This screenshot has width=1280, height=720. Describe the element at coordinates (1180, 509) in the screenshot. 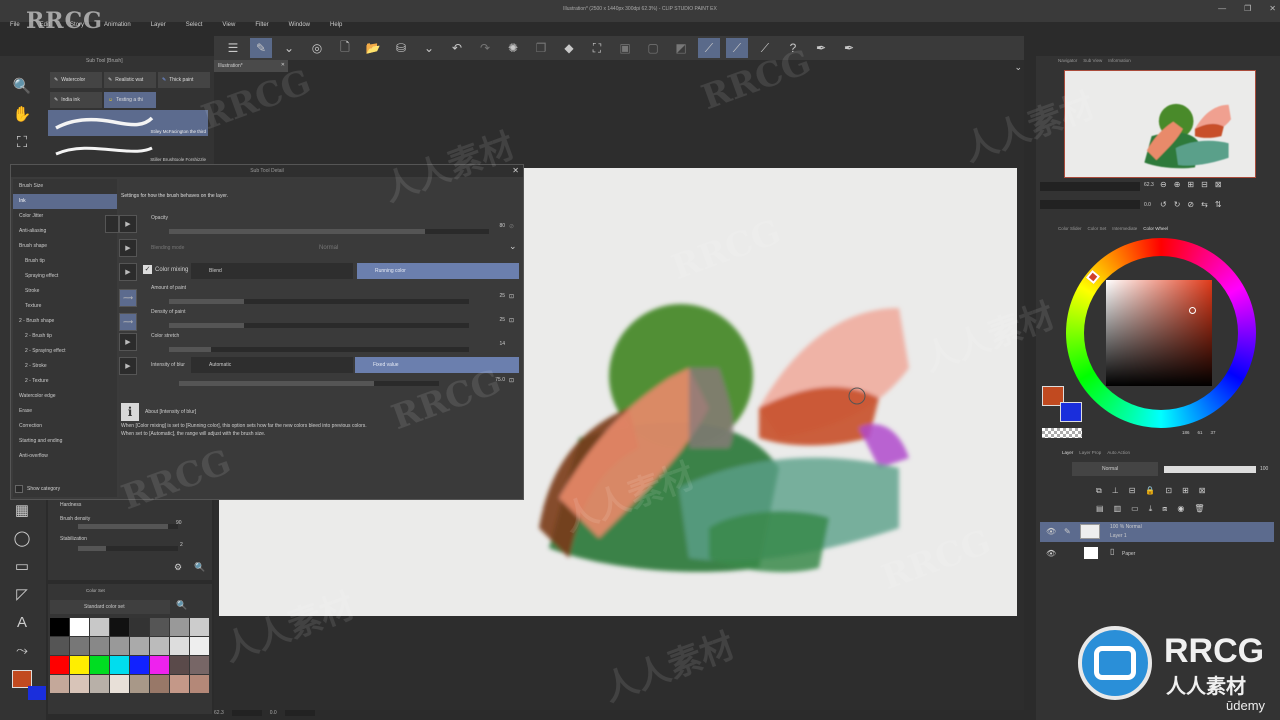

I see `mask-add-icon: ◉` at that location.